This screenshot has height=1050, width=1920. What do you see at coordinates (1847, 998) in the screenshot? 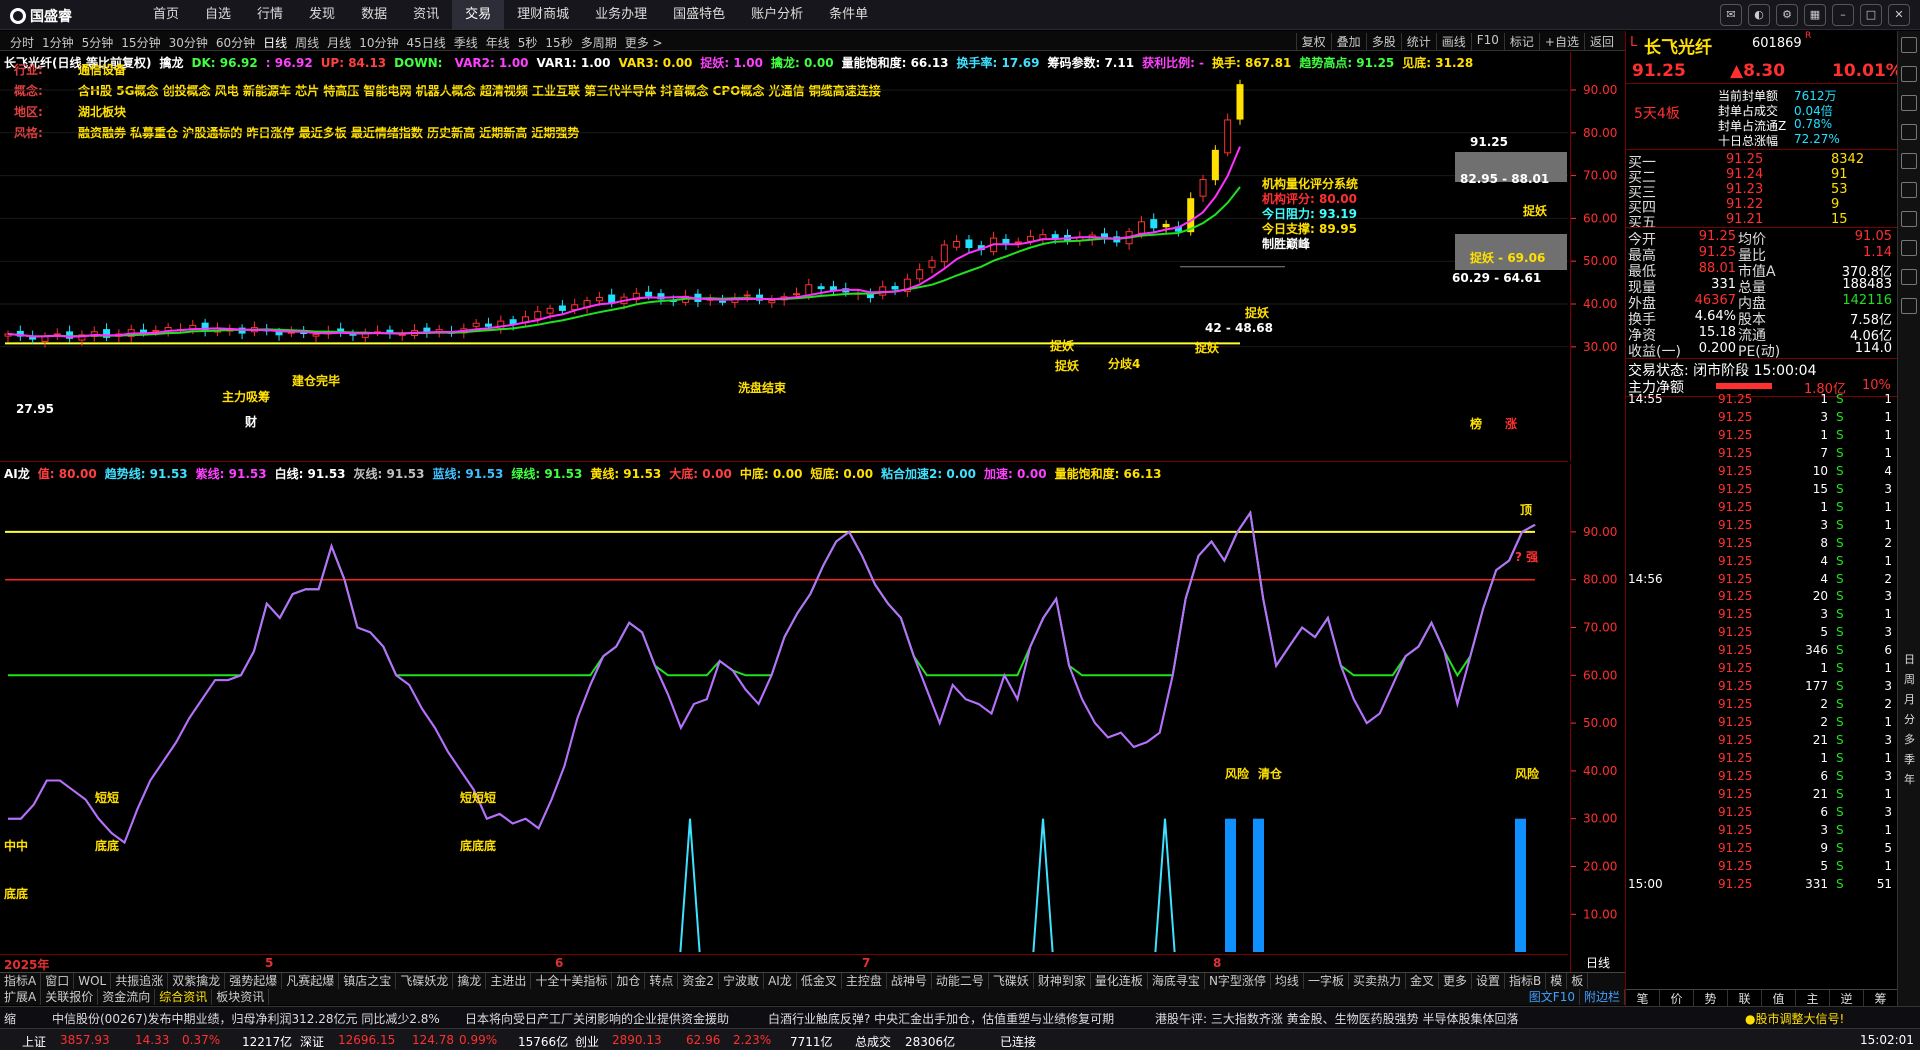
I see `quote-tab: 逆` at bounding box center [1847, 998].